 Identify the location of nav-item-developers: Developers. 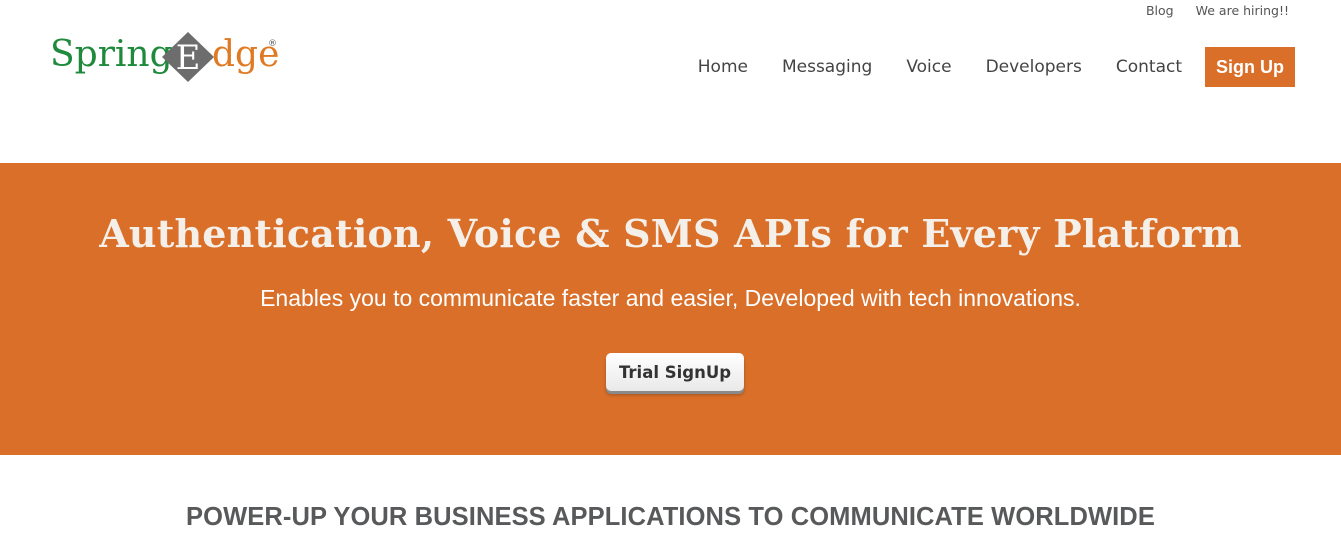
(1034, 67).